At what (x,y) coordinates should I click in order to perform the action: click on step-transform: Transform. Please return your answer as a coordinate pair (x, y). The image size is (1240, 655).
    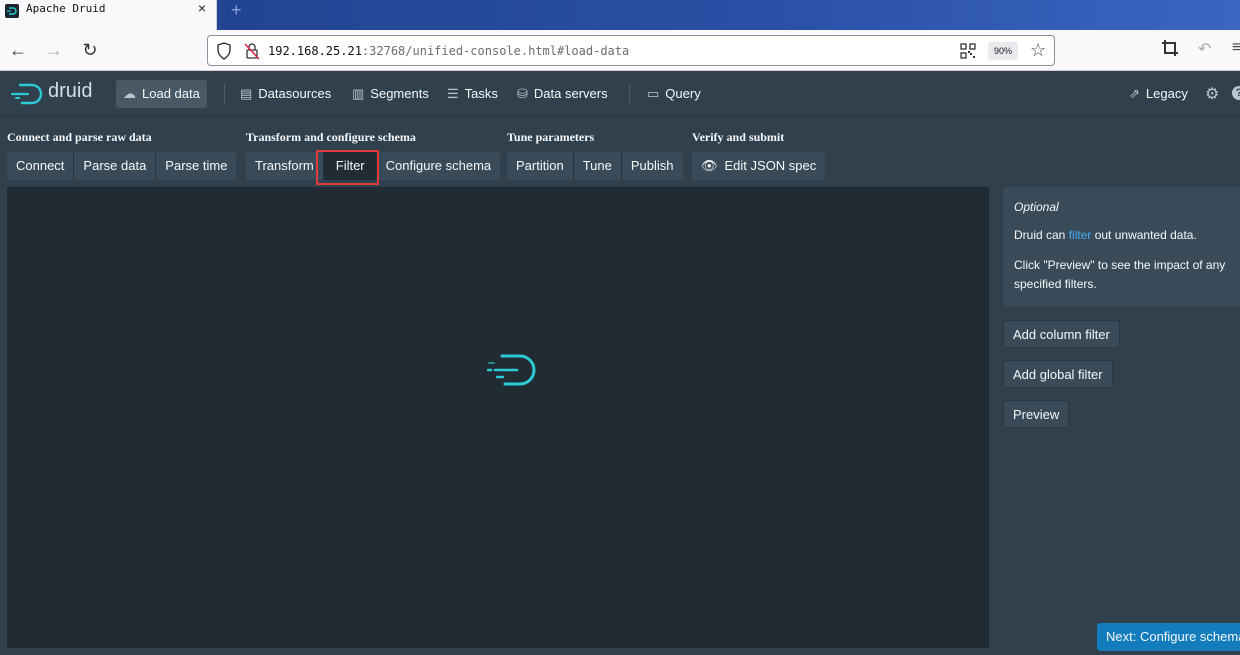
    Looking at the image, I should click on (285, 166).